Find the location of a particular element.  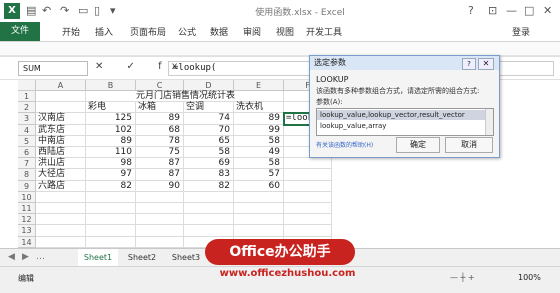

tab-home: 开始 is located at coordinates (71, 31).